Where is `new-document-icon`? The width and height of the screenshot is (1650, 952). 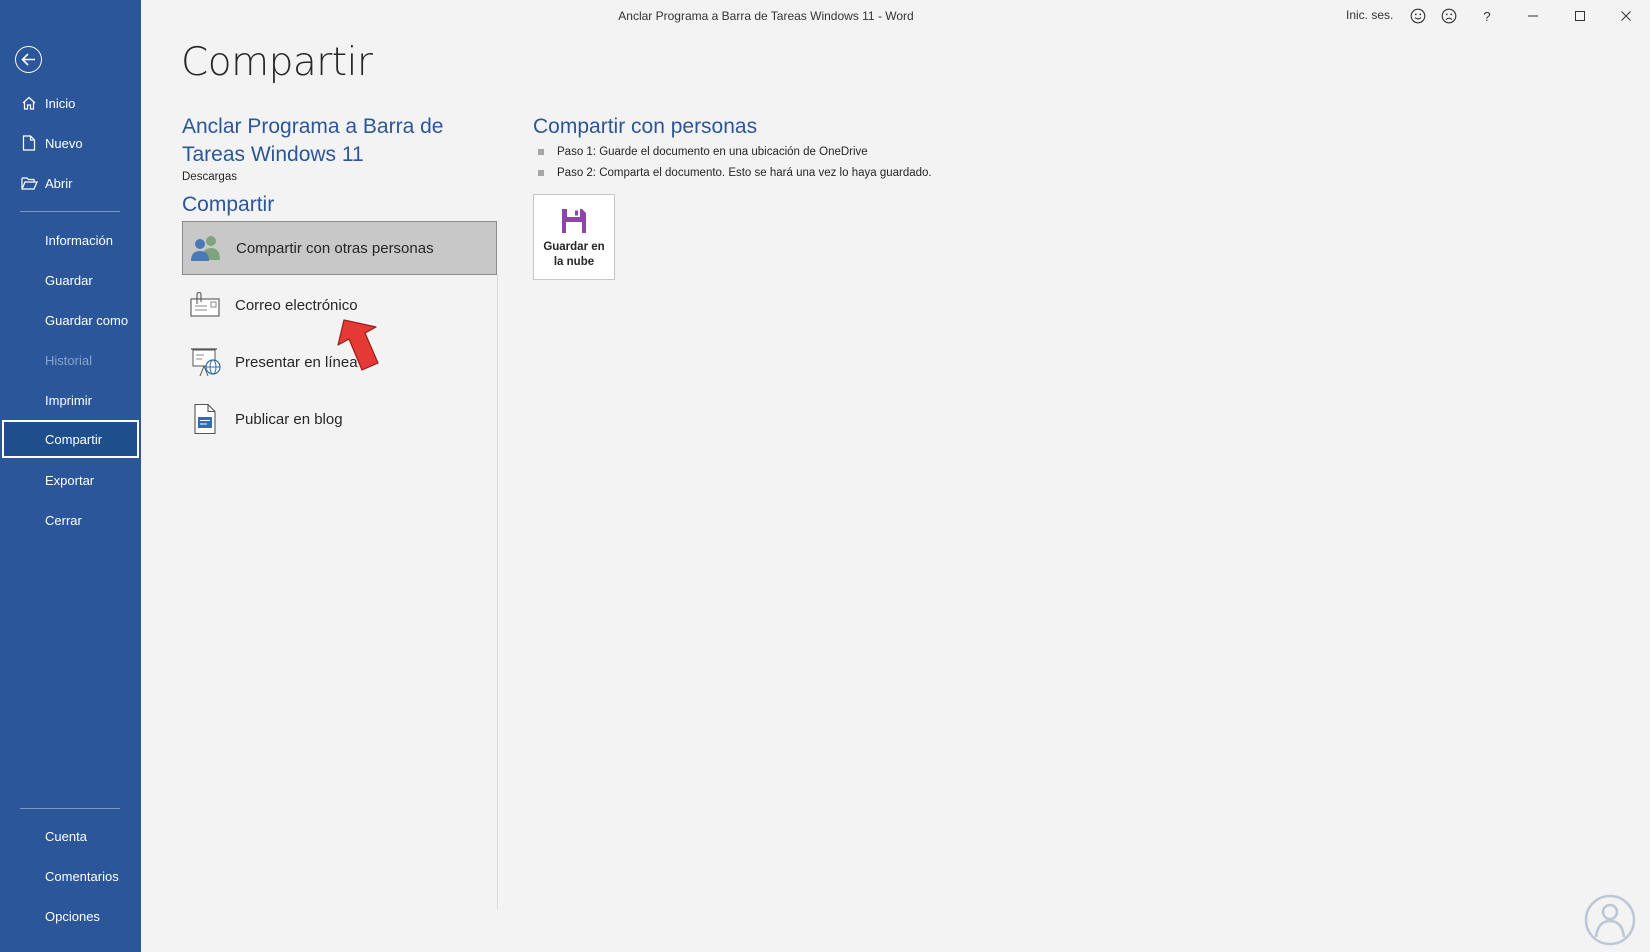 new-document-icon is located at coordinates (29, 143).